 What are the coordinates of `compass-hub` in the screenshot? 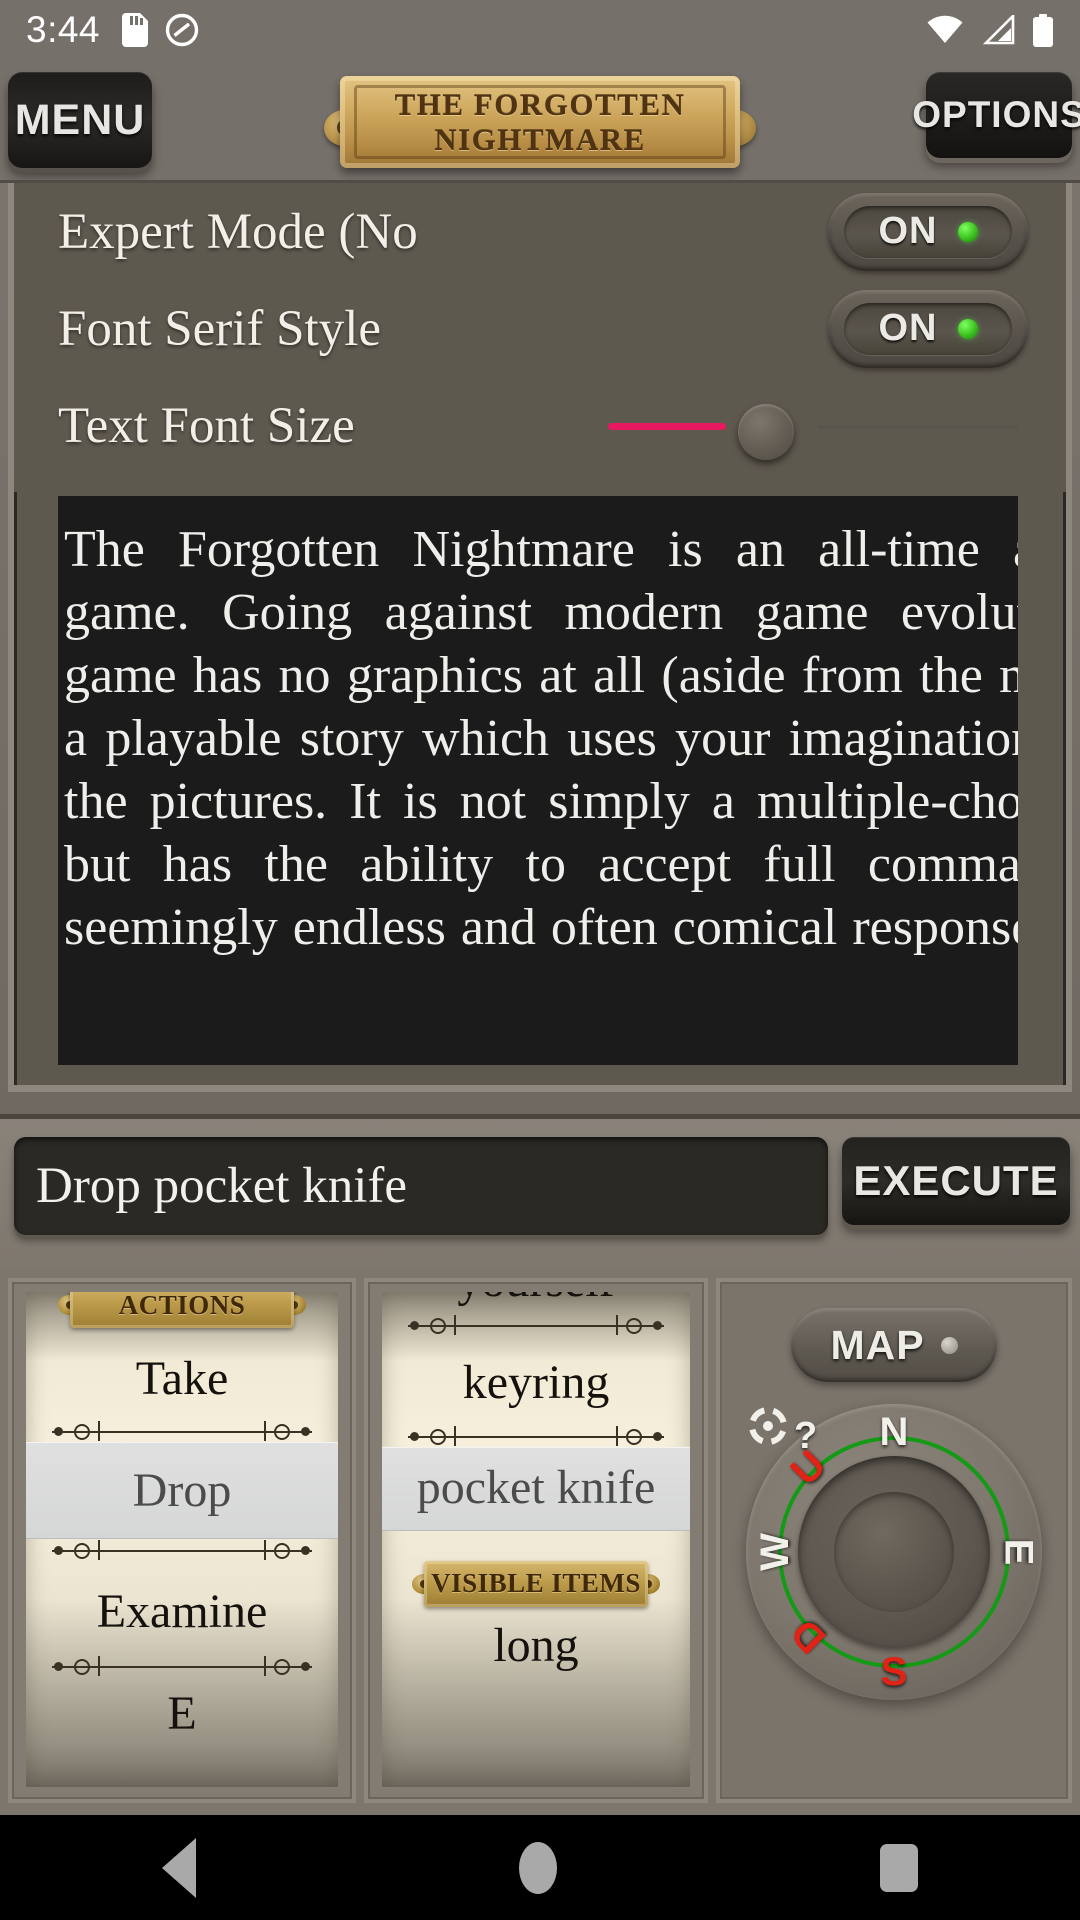 It's located at (894, 1552).